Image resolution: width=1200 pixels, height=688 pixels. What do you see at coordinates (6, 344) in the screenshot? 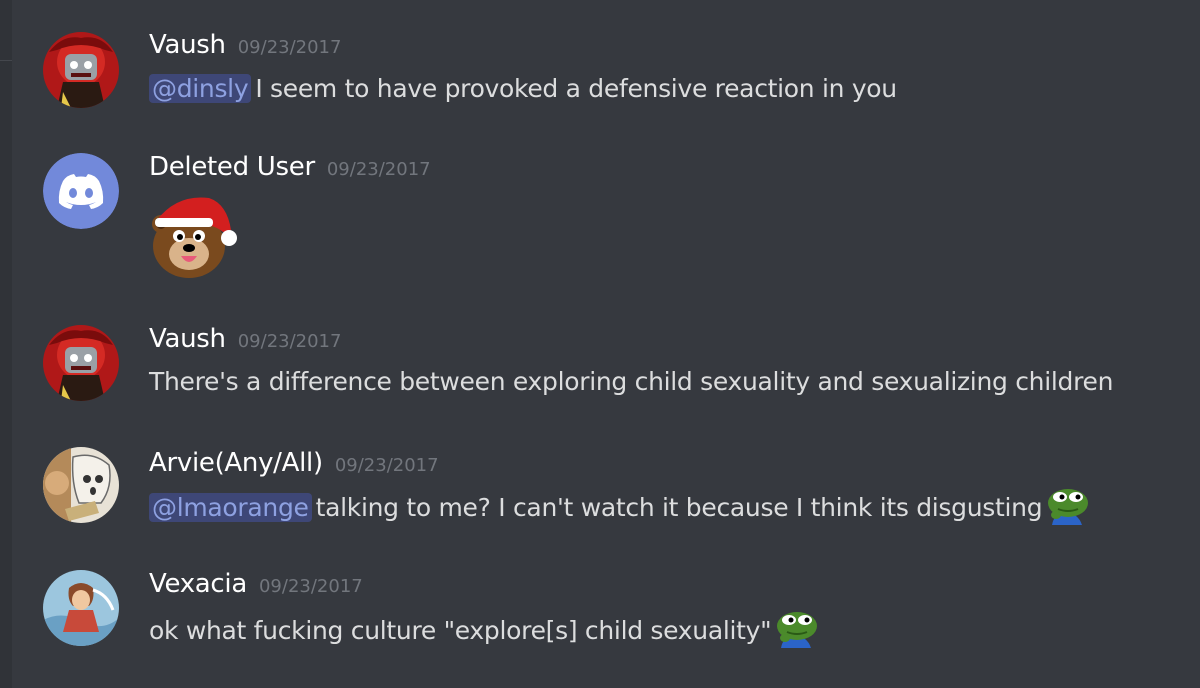
I see `sidebar-edge` at bounding box center [6, 344].